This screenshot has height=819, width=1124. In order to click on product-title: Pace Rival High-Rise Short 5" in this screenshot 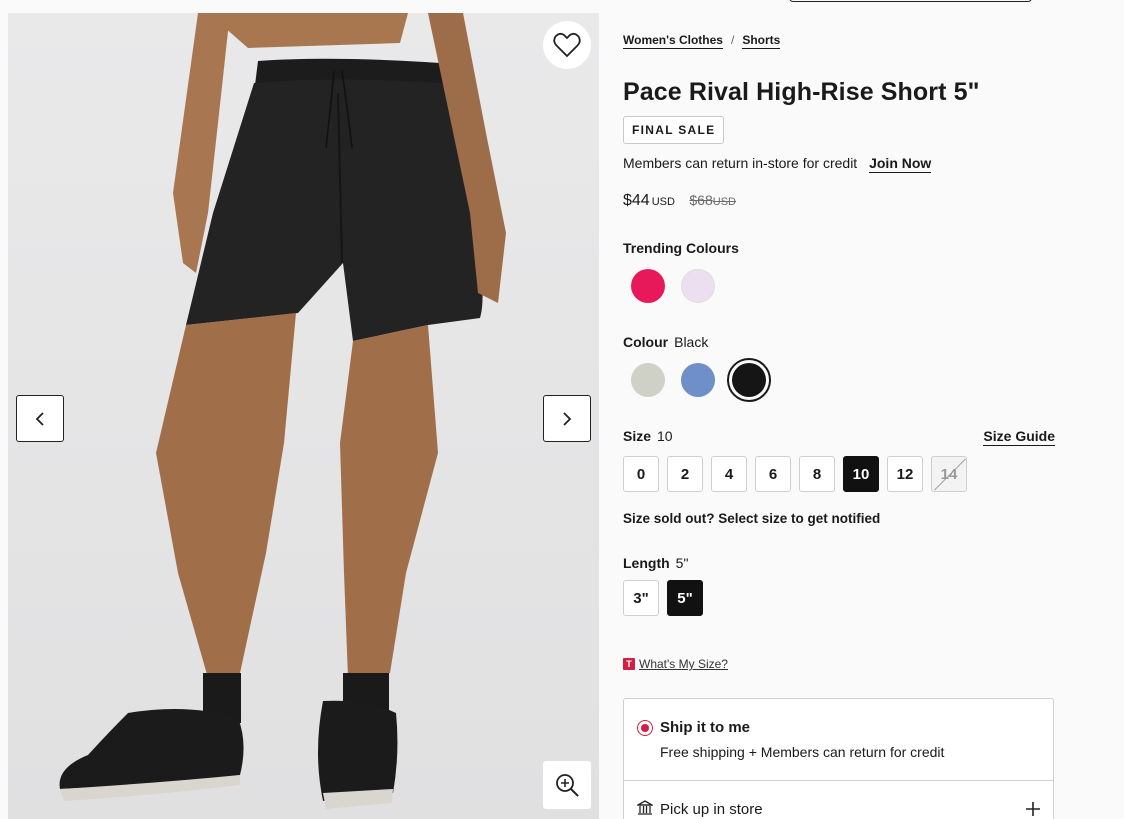, I will do `click(801, 92)`.